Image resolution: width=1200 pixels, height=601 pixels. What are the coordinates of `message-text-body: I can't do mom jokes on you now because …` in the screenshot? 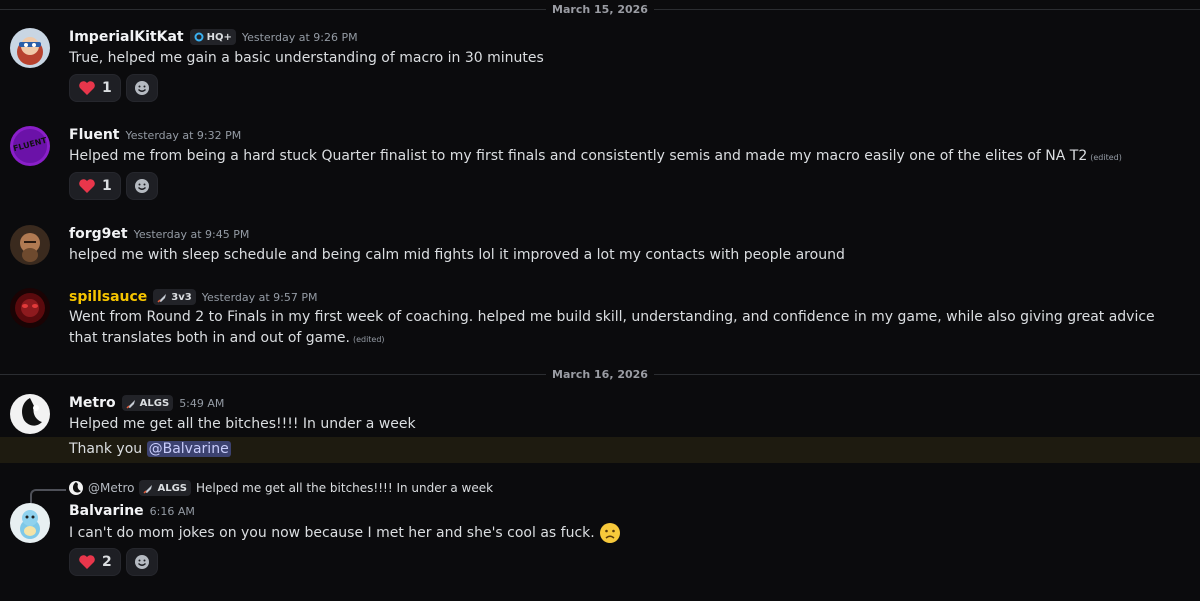 It's located at (332, 532).